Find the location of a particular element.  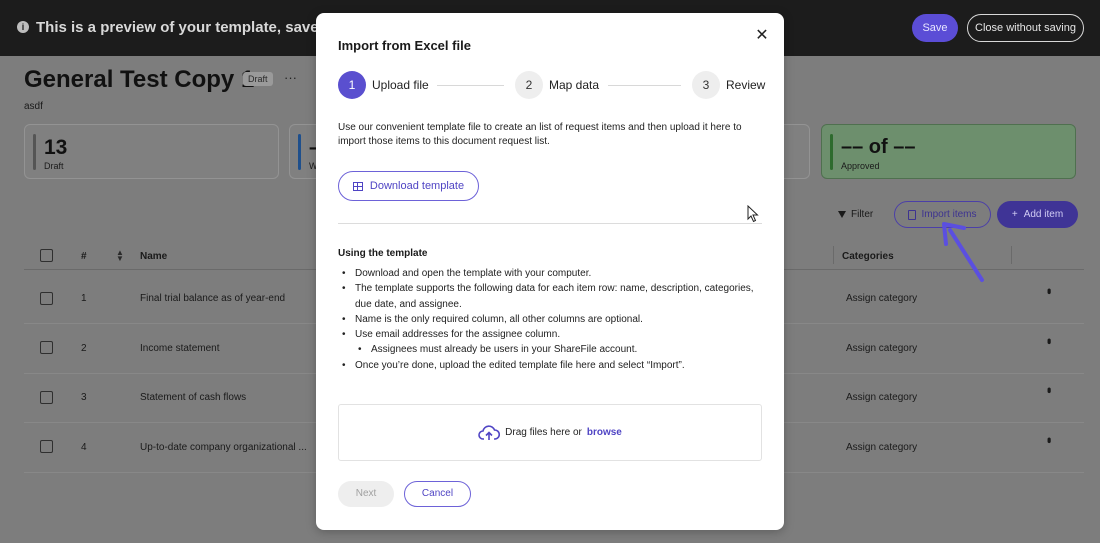

column-header-name: Name is located at coordinates (153, 256).